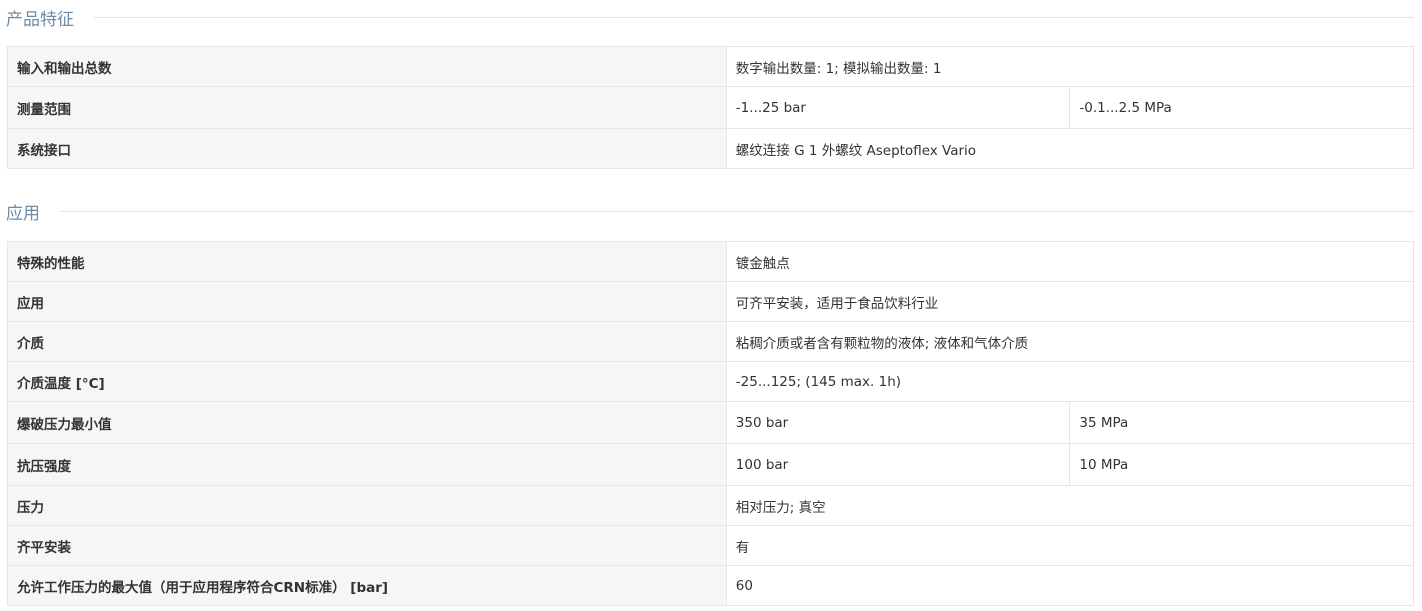 This screenshot has height=611, width=1422. I want to click on row-label: 压力, so click(367, 505).